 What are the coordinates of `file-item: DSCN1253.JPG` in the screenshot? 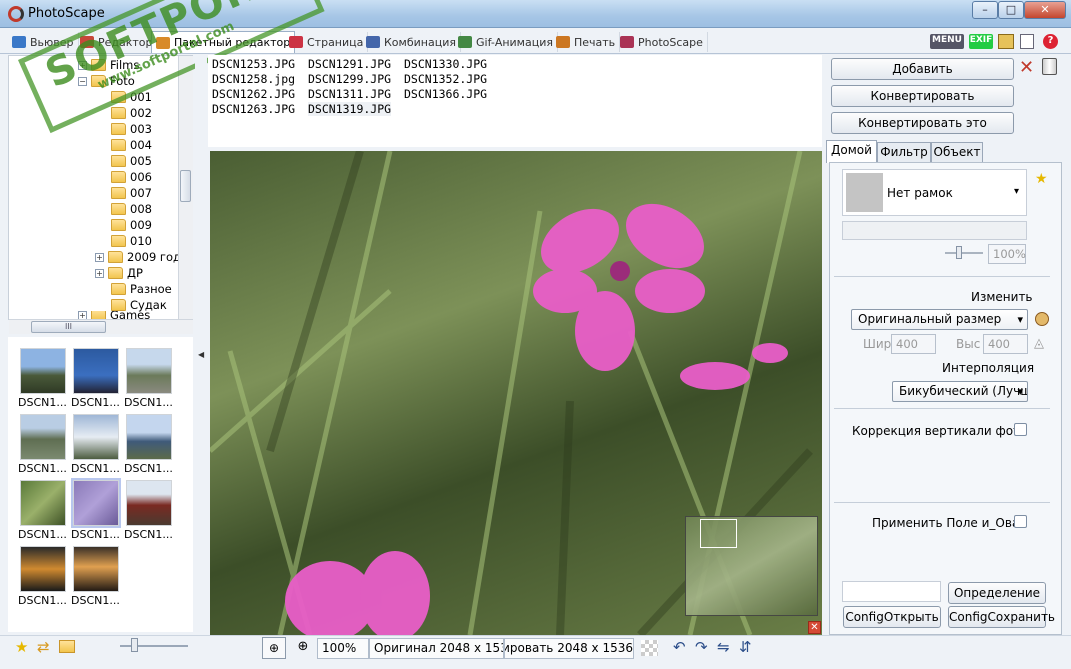 It's located at (253, 64).